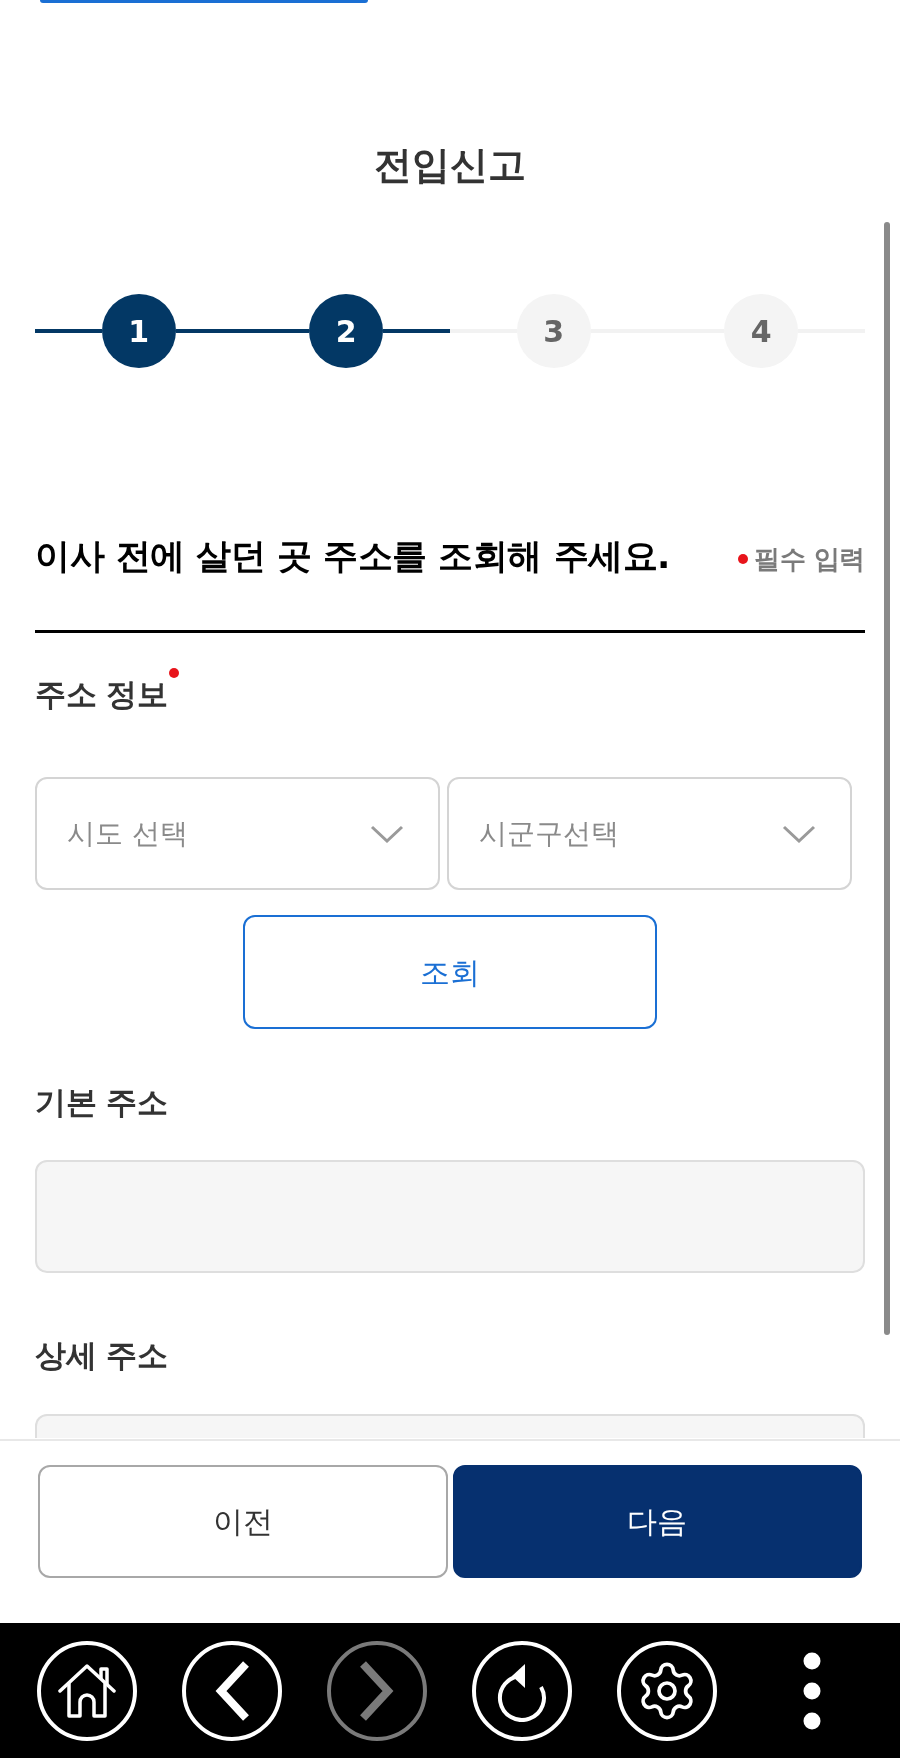 This screenshot has width=900, height=1758. What do you see at coordinates (522, 1690) in the screenshot?
I see `reload-button` at bounding box center [522, 1690].